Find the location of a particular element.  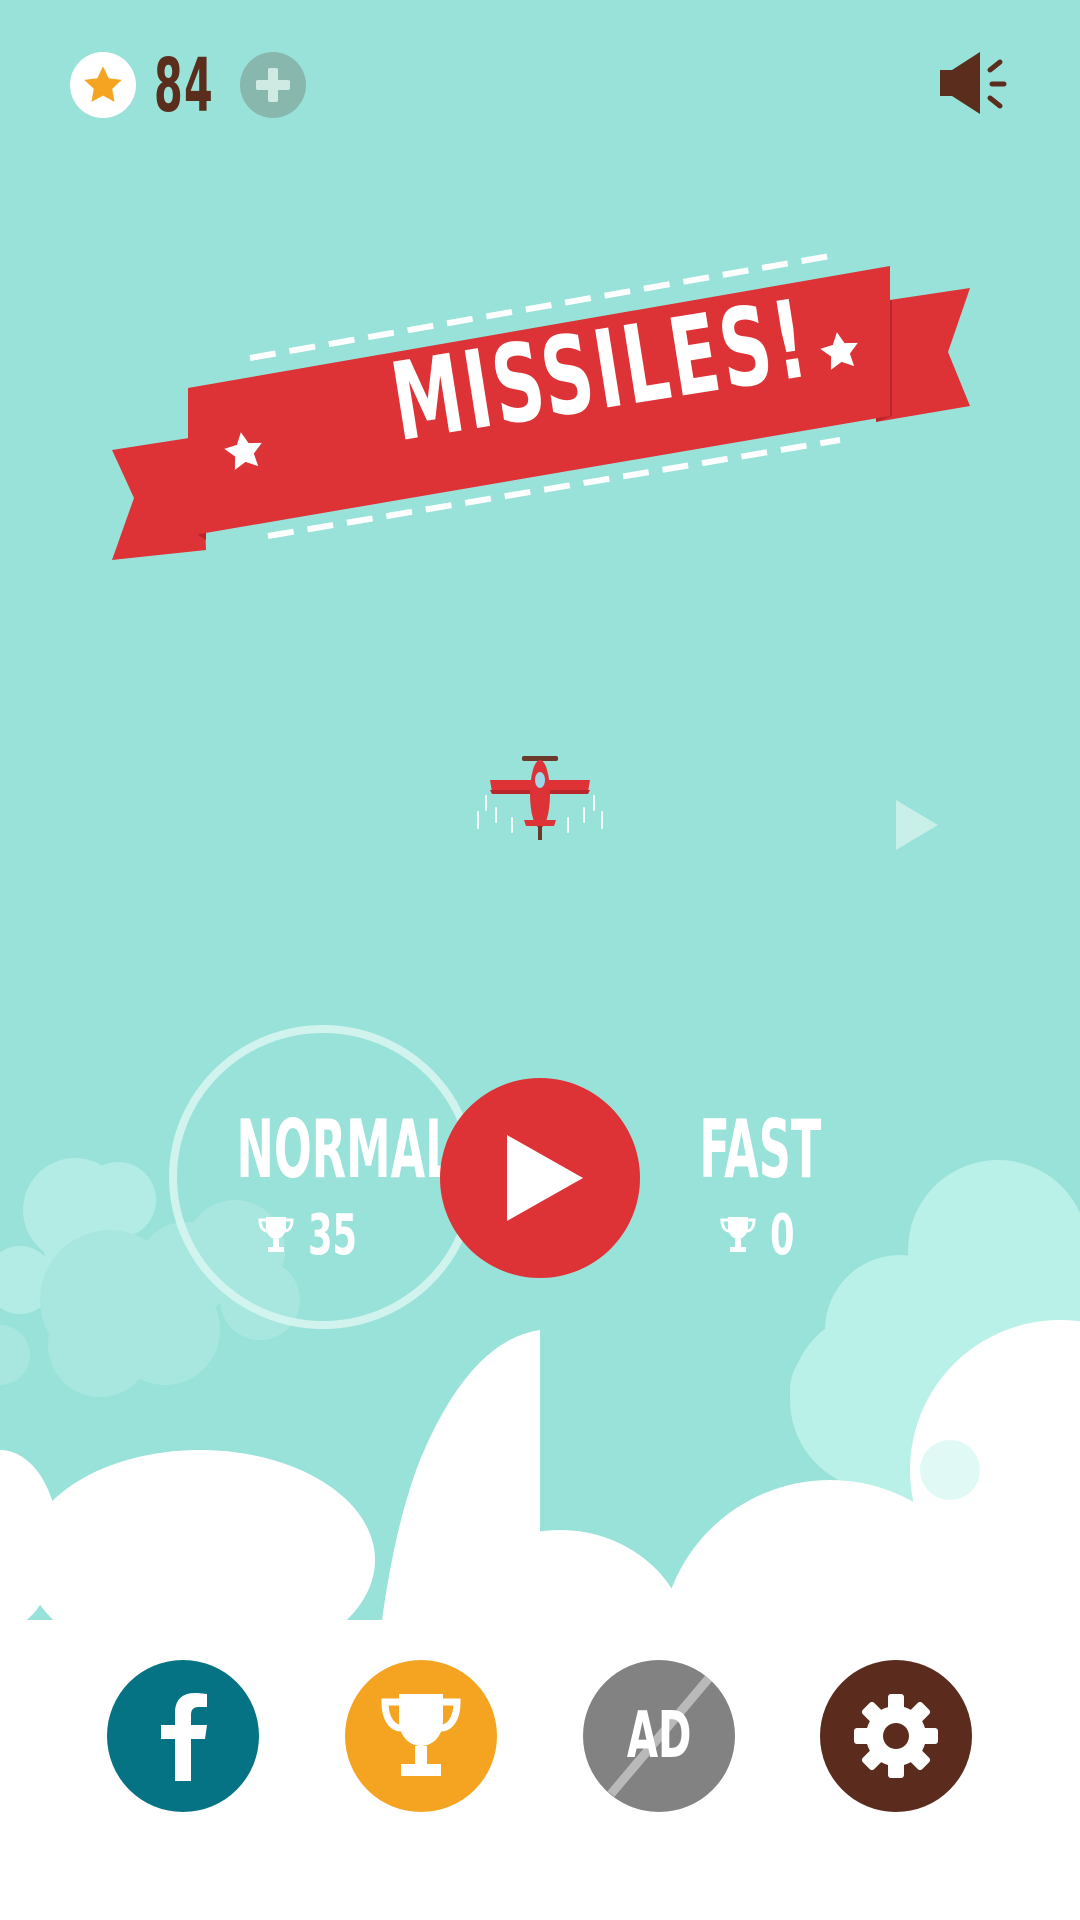

remove-ads-button: AD is located at coordinates (659, 1736).